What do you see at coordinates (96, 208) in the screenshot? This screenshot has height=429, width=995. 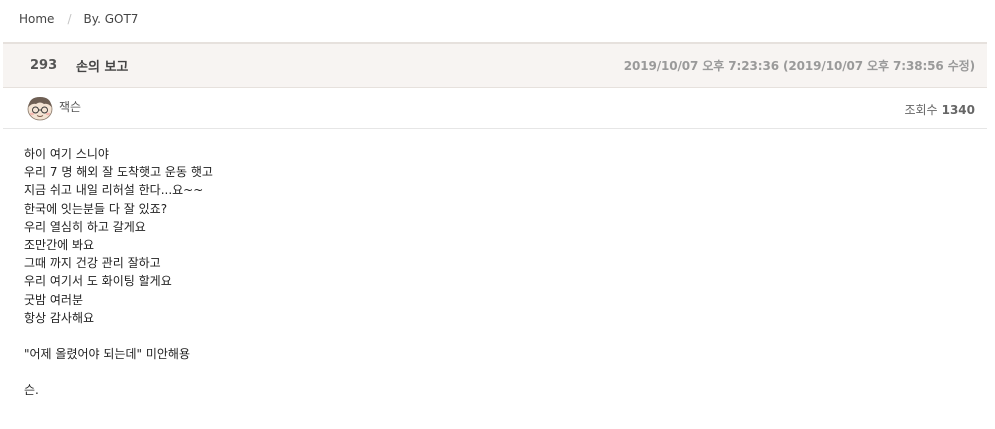 I see `body-line: 한국에 잇는분들 다 잘 있죠?` at bounding box center [96, 208].